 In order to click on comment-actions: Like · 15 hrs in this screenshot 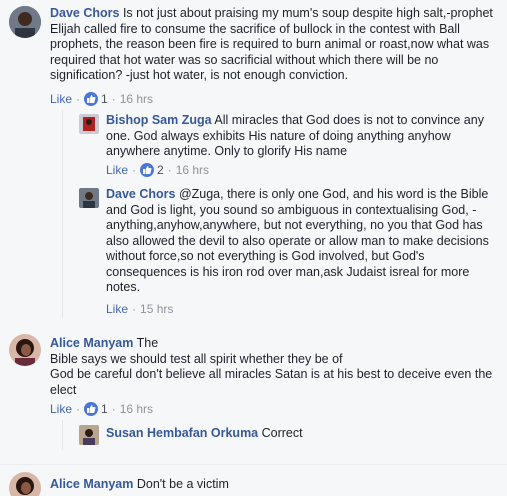, I will do `click(140, 309)`.